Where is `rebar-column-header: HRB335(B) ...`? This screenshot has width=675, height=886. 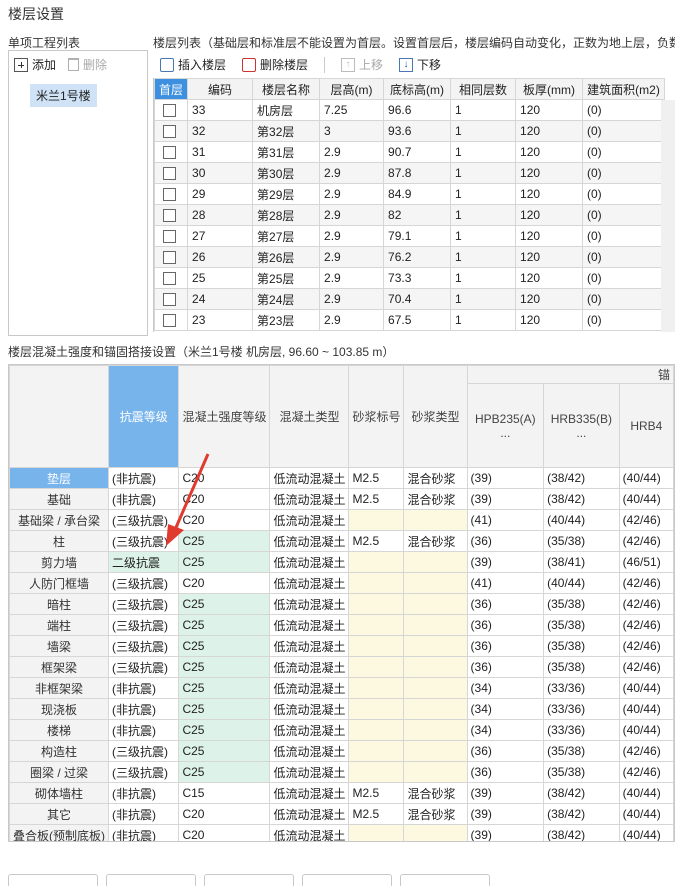
rebar-column-header: HRB335(B) ... is located at coordinates (581, 425).